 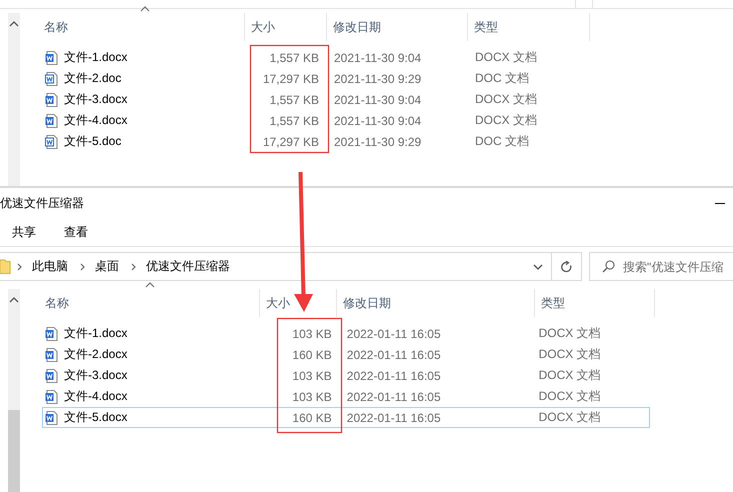 What do you see at coordinates (96, 354) in the screenshot?
I see `file-name: 文件-2.docx` at bounding box center [96, 354].